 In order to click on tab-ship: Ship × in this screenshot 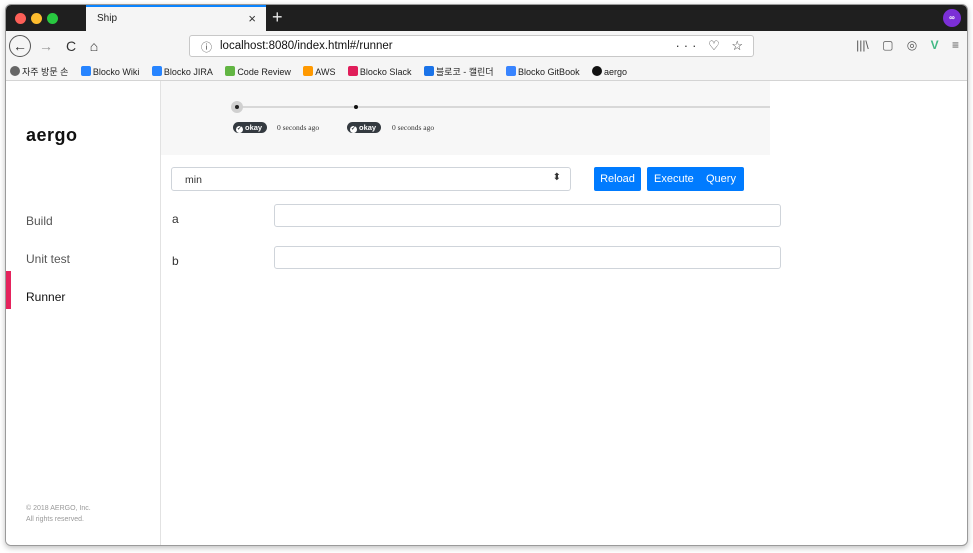, I will do `click(176, 18)`.